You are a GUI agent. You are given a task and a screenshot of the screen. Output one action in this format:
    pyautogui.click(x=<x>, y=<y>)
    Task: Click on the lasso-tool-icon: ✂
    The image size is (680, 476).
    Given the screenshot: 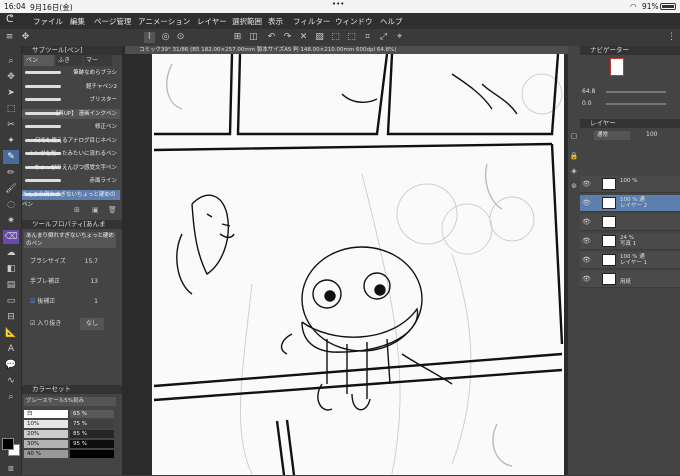 What is the action you would take?
    pyautogui.click(x=11, y=125)
    